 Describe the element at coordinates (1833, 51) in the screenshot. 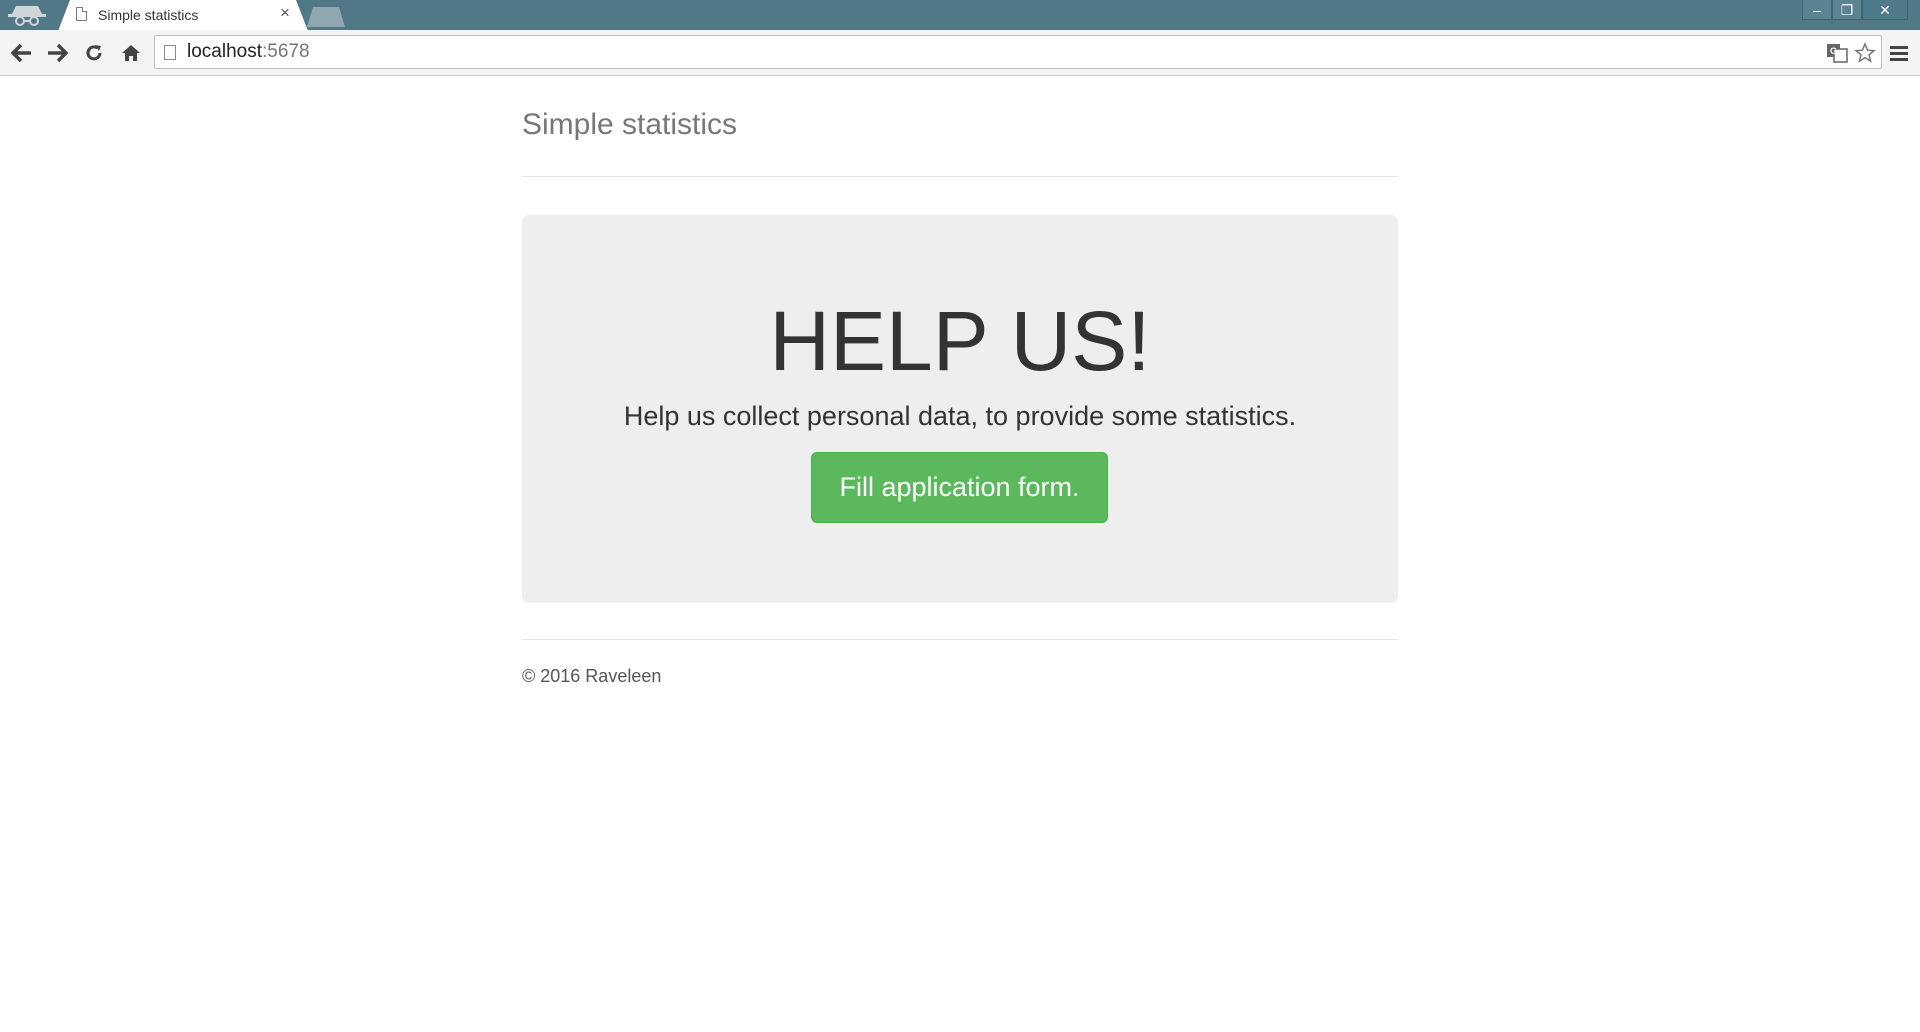

I see `svg-text: G` at that location.